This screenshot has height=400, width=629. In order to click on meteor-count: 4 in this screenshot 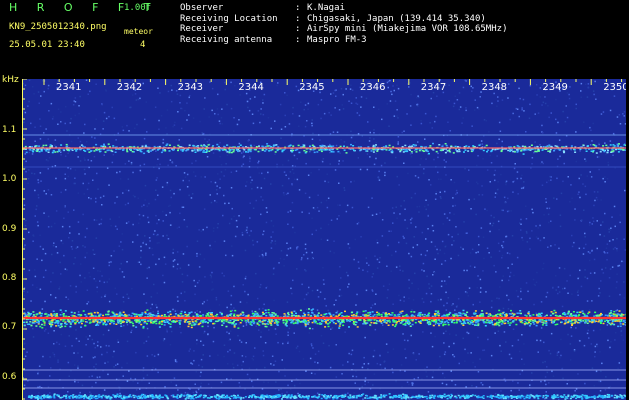, I will do `click(143, 45)`.